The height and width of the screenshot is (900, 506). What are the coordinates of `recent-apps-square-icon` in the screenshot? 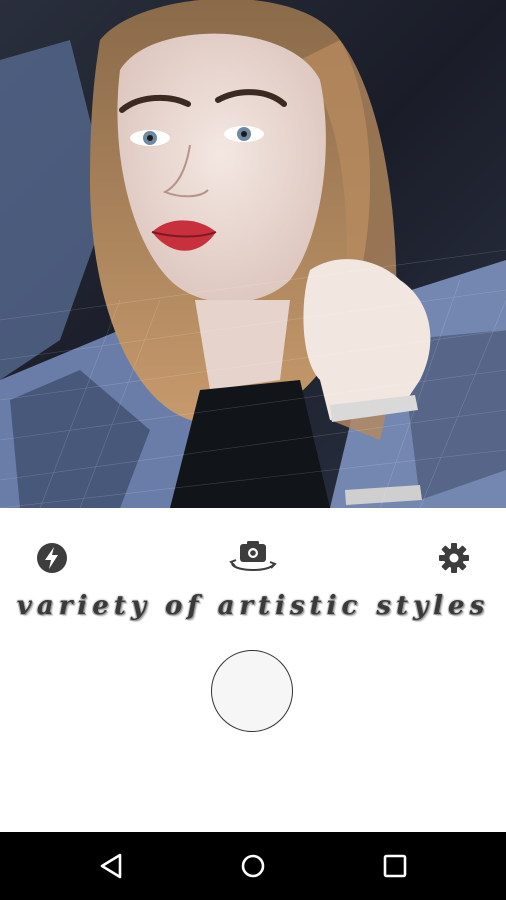 It's located at (395, 866).